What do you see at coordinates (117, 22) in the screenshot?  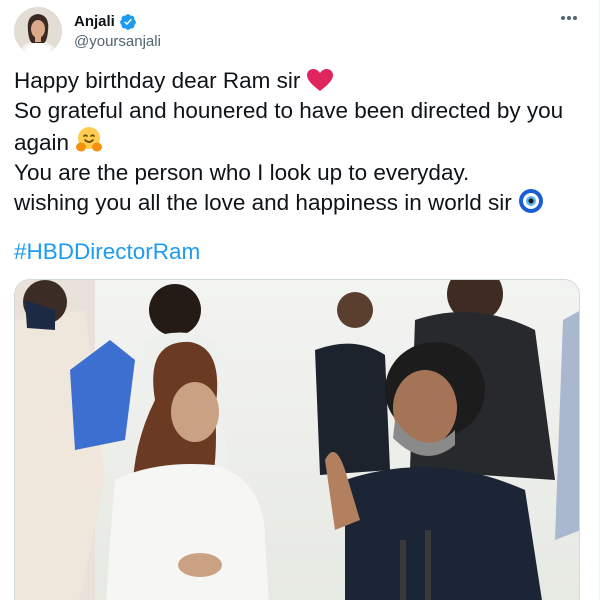 I see `name-row: Anjali` at bounding box center [117, 22].